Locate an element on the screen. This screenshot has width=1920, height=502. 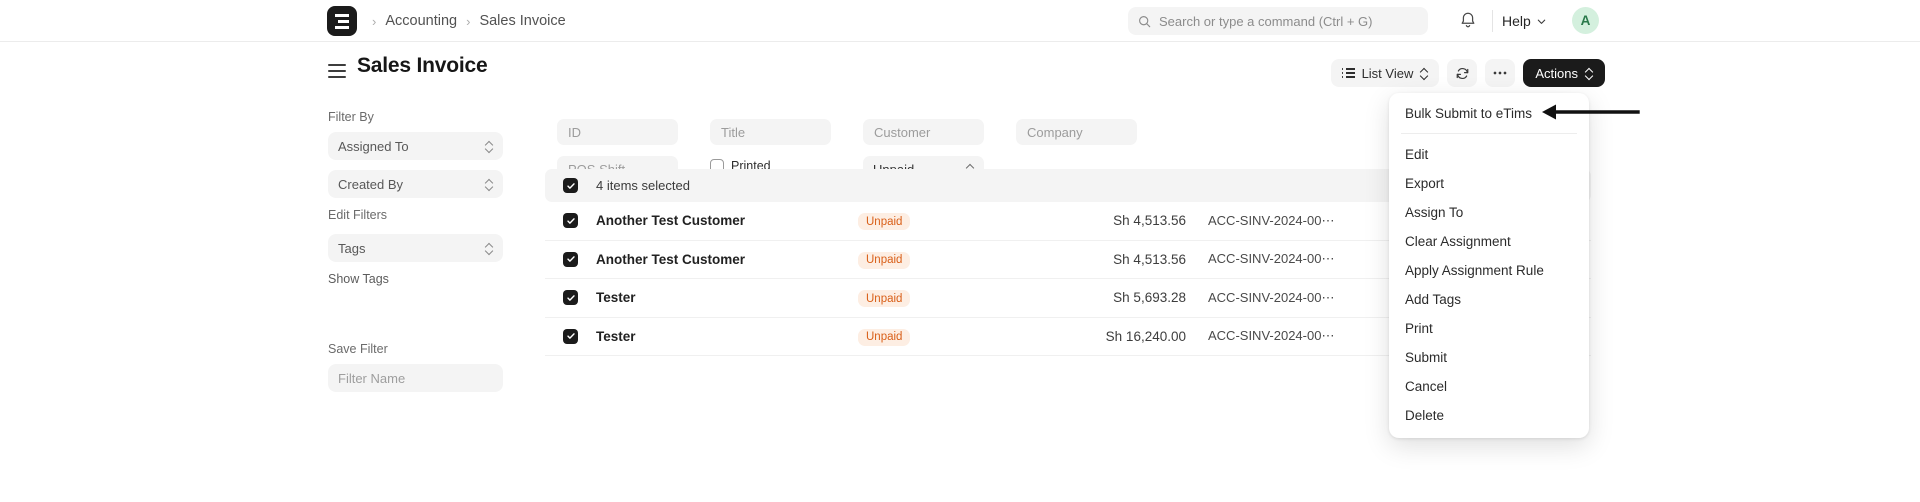
breadcrumb: › Accounting › Sales Invoice is located at coordinates (469, 21).